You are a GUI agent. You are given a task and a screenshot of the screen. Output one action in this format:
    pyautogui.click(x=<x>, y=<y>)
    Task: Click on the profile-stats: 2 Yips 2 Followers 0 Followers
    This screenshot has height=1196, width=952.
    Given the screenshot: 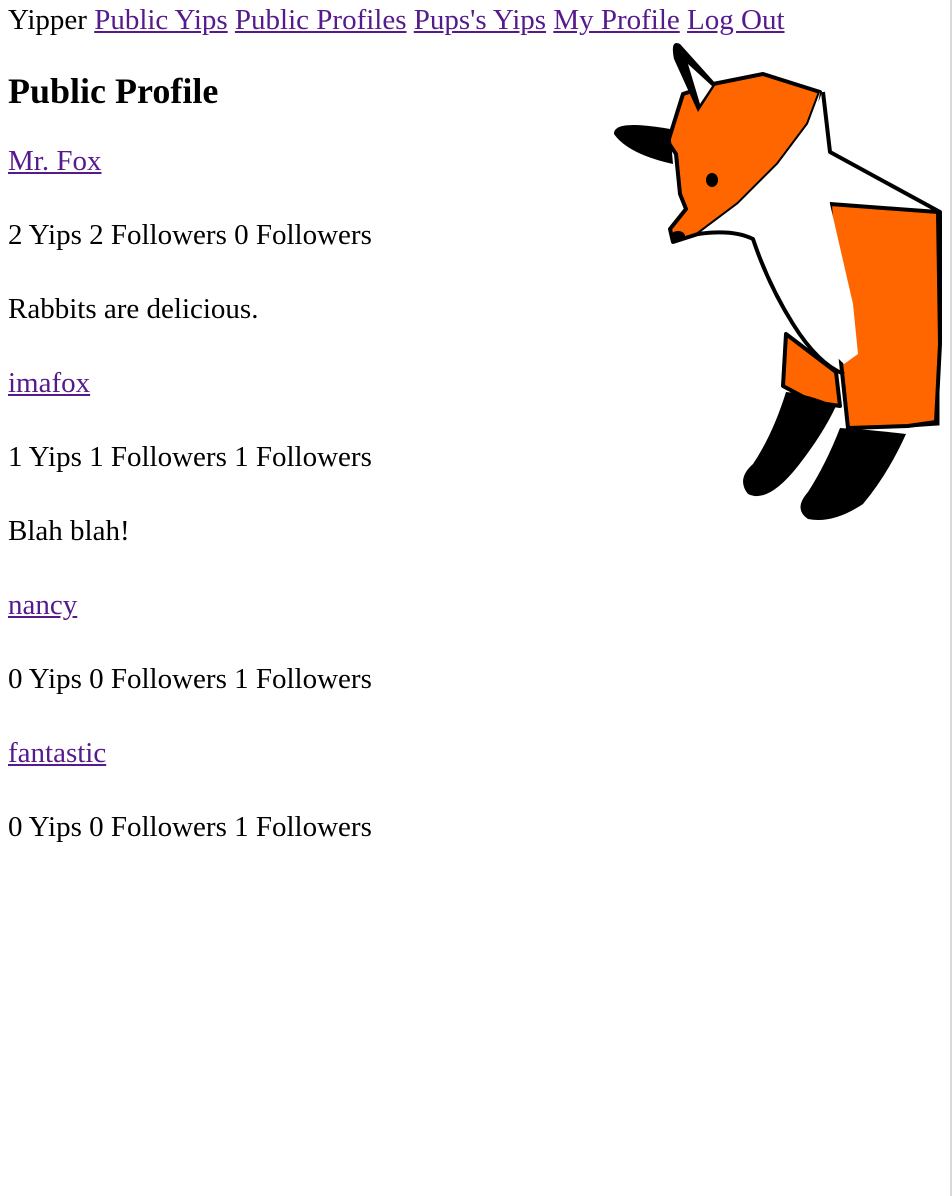 What is the action you would take?
    pyautogui.click(x=308, y=251)
    